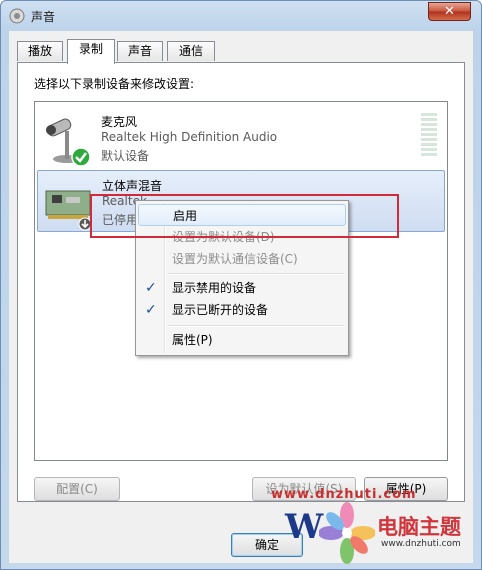 The height and width of the screenshot is (570, 482). I want to click on device-driver: Realtek High Definition Audio, so click(189, 137).